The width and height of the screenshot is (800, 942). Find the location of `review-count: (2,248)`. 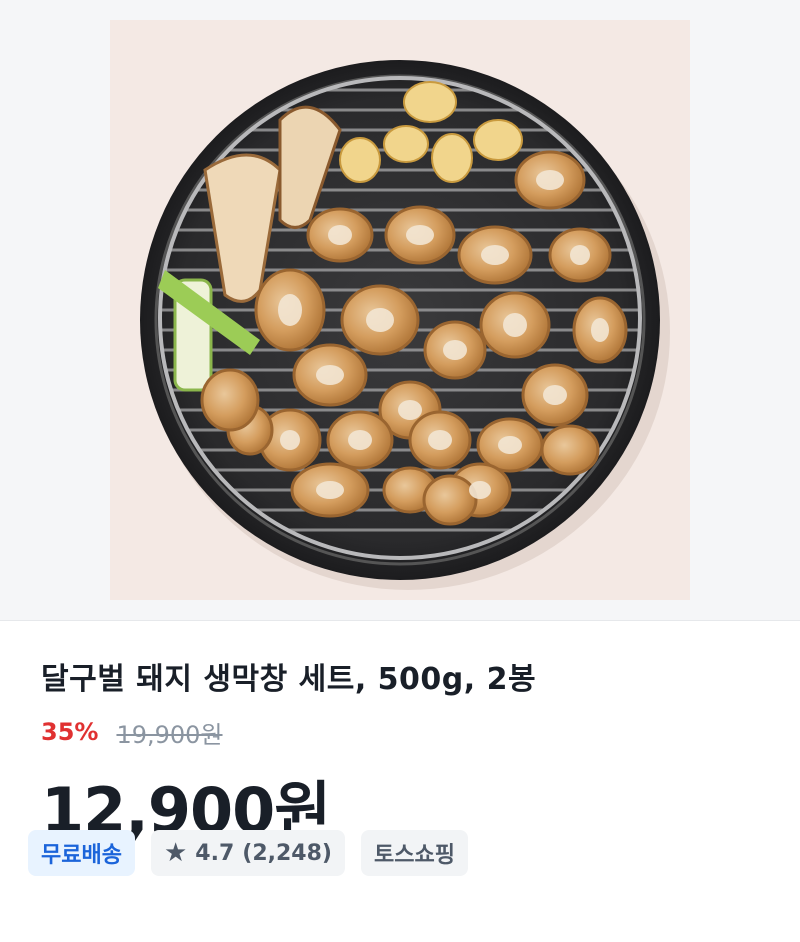

review-count: (2,248) is located at coordinates (287, 853).